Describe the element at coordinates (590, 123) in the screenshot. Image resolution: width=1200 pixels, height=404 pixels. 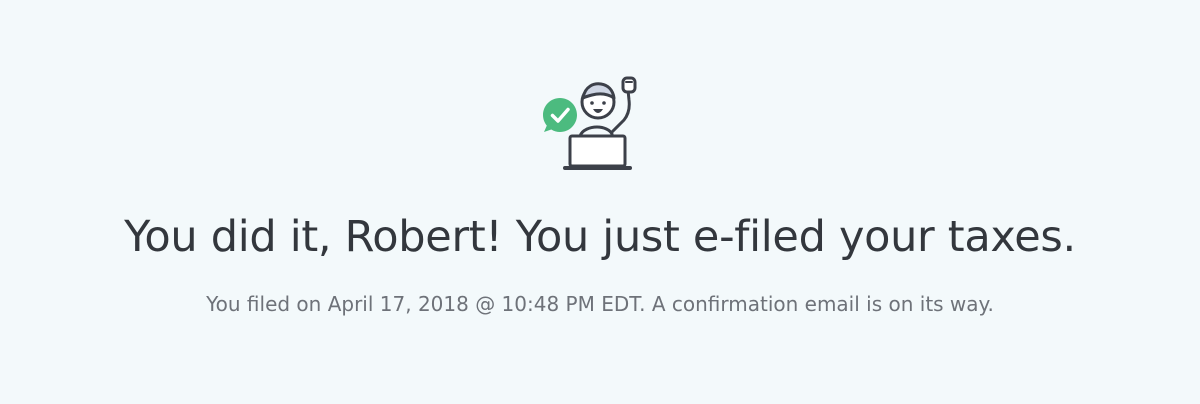
I see `celebrating-person-laptop-icon` at that location.